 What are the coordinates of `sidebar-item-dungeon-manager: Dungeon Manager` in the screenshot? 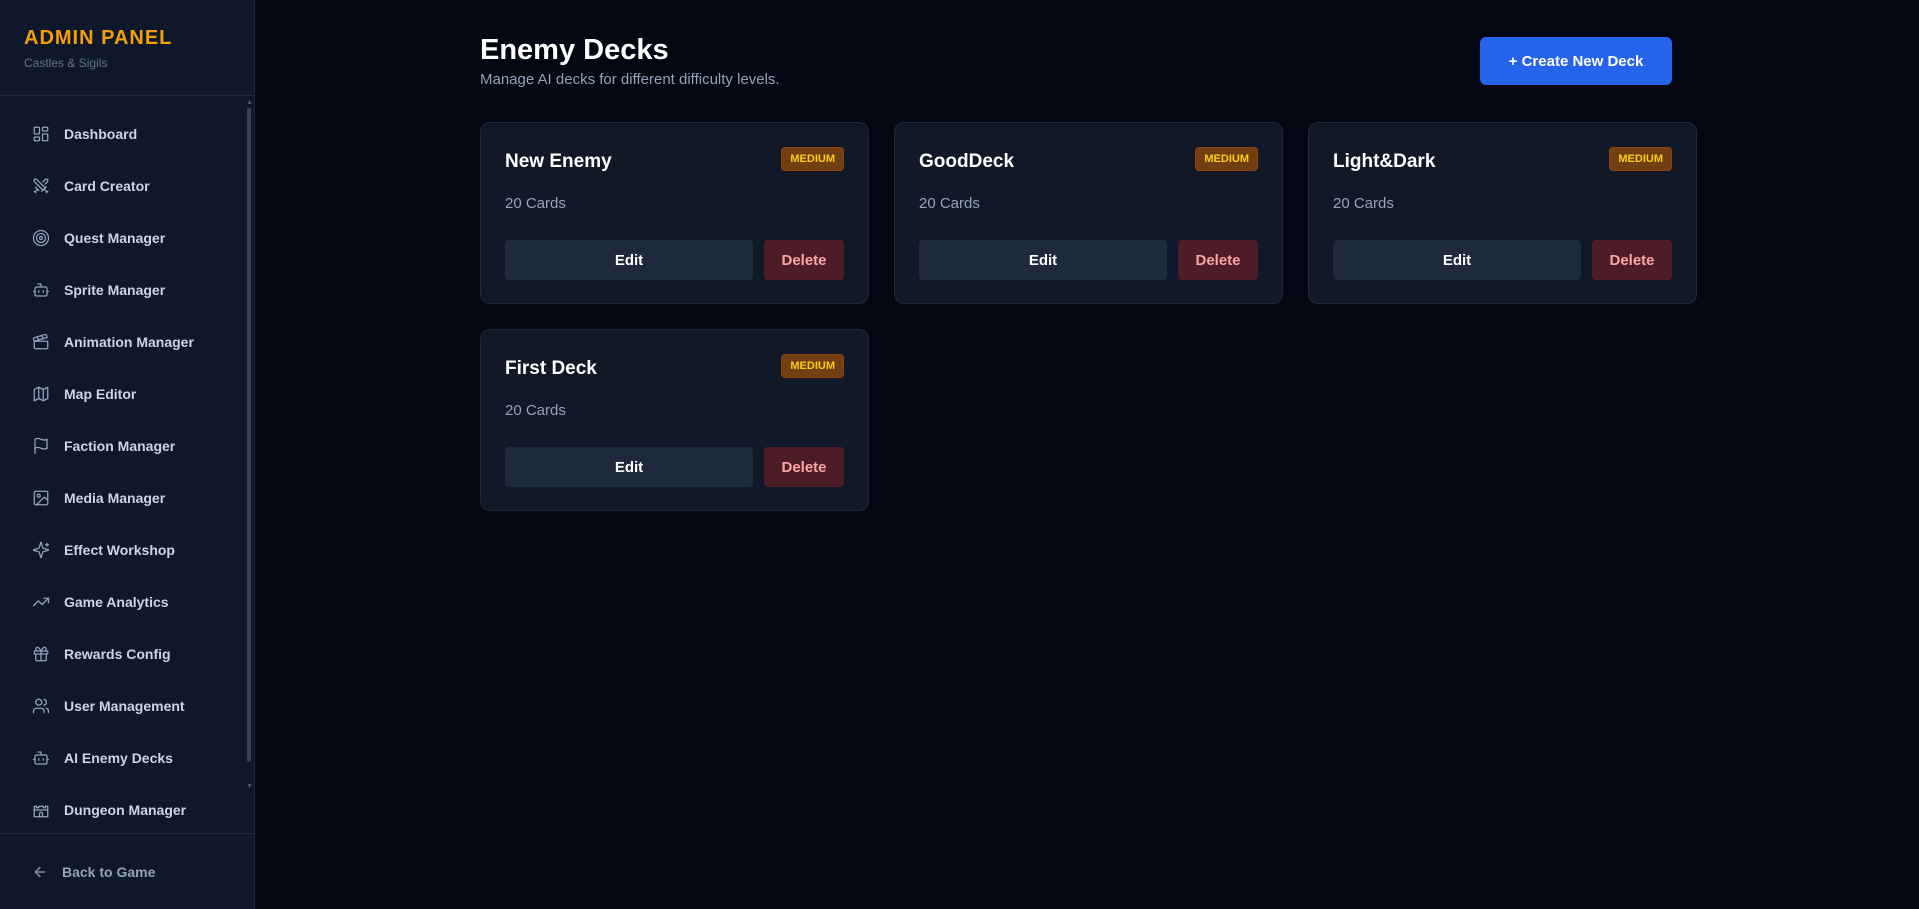 It's located at (127, 808).